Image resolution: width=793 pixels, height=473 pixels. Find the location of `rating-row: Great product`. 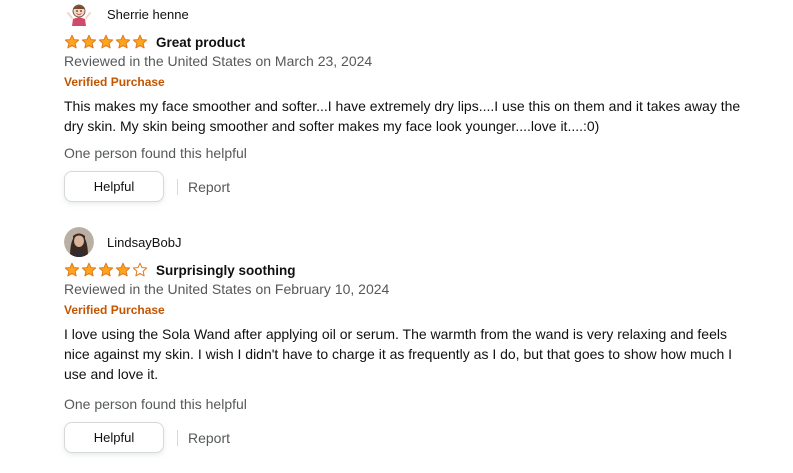

rating-row: Great product is located at coordinates (154, 42).